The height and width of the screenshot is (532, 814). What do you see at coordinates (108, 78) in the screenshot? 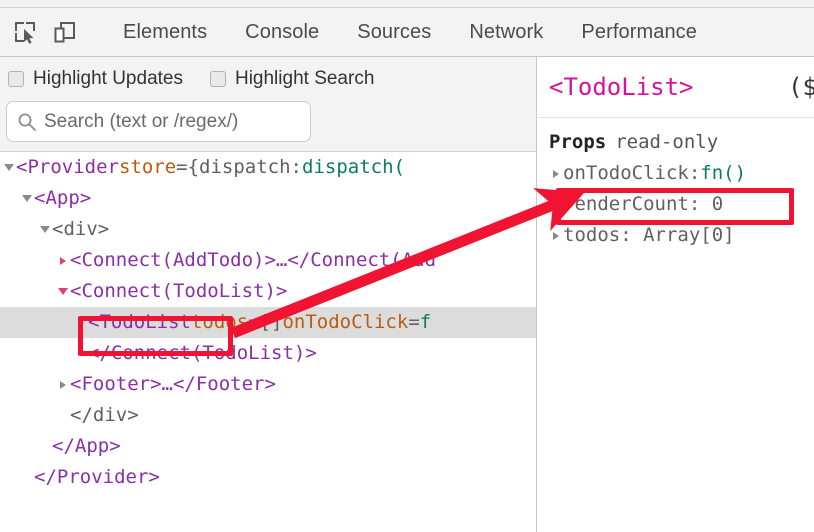
I see `checkbox-label-highlight-updates: Highlight Updates` at bounding box center [108, 78].